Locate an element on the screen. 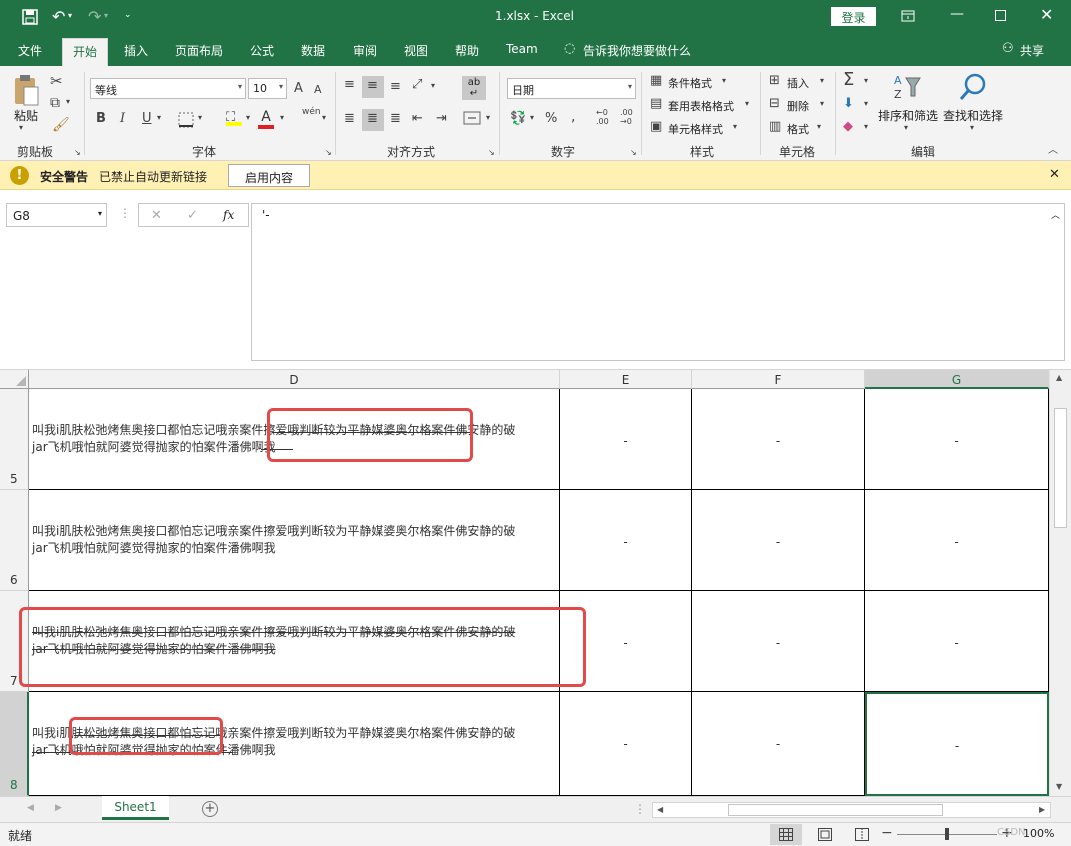 Image resolution: width=1071 pixels, height=846 pixels. decrease-indent-icon: ⇤ is located at coordinates (417, 118).